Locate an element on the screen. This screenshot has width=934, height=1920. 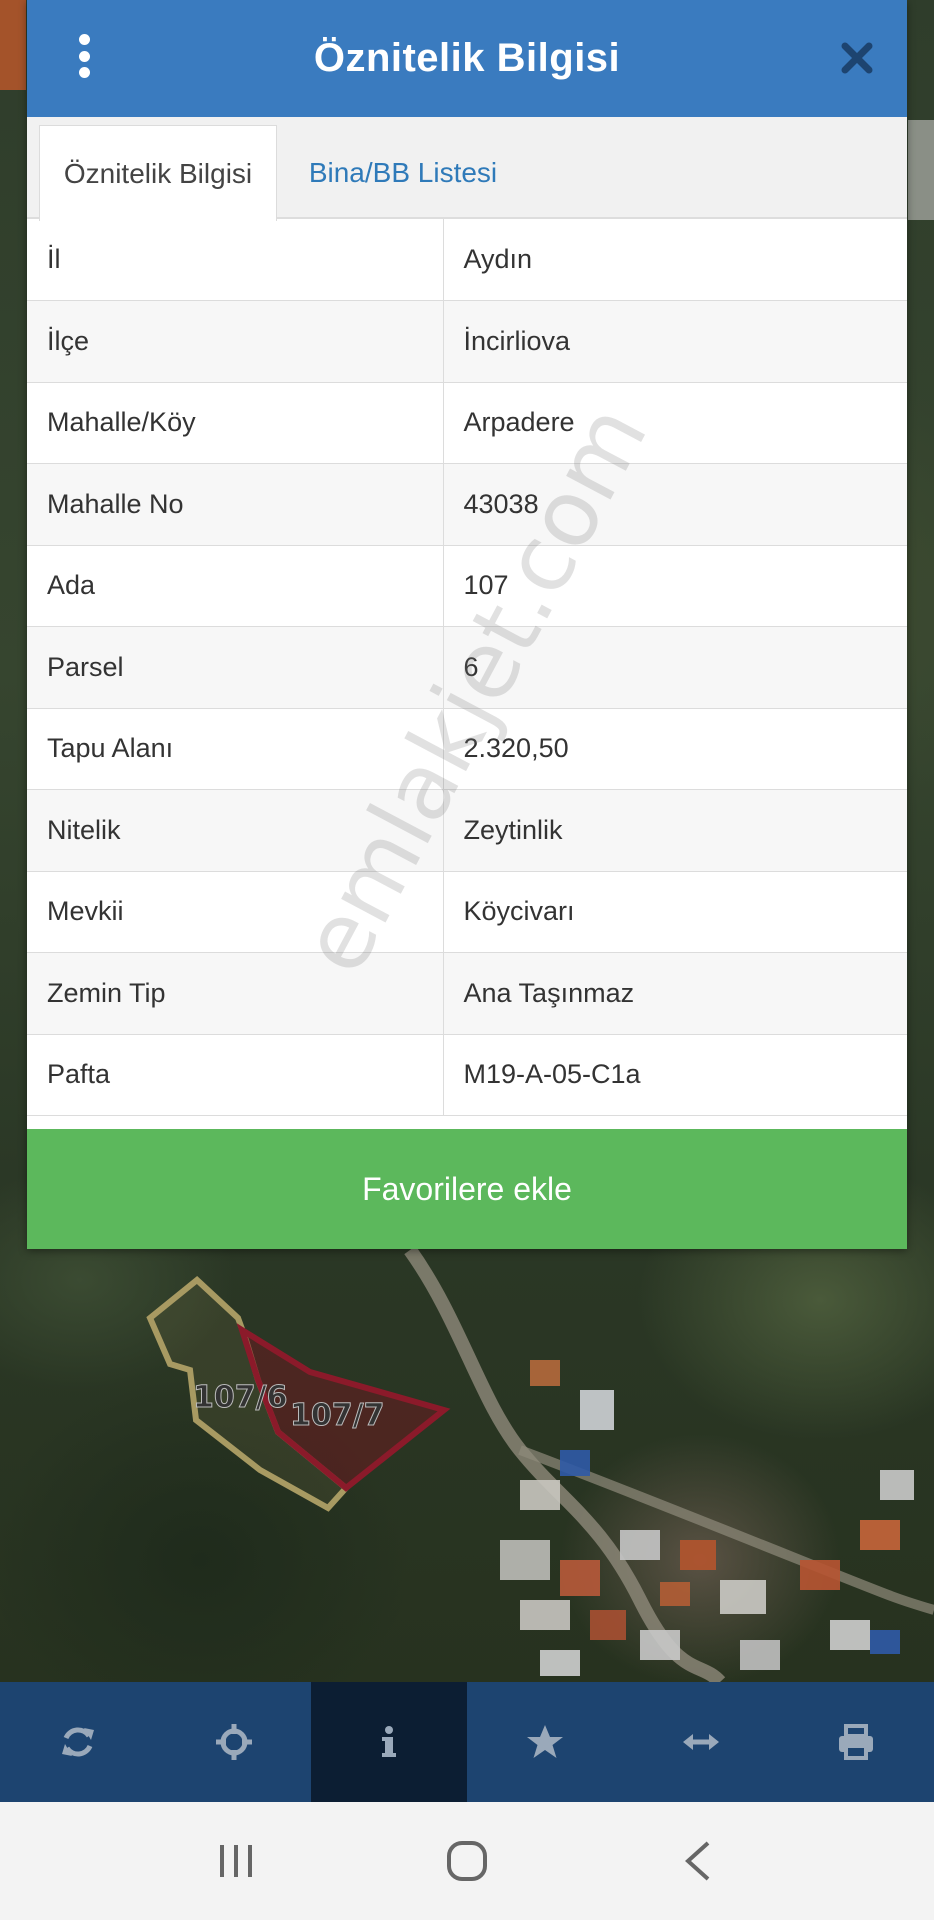
recent-apps-button is located at coordinates (236, 1861).